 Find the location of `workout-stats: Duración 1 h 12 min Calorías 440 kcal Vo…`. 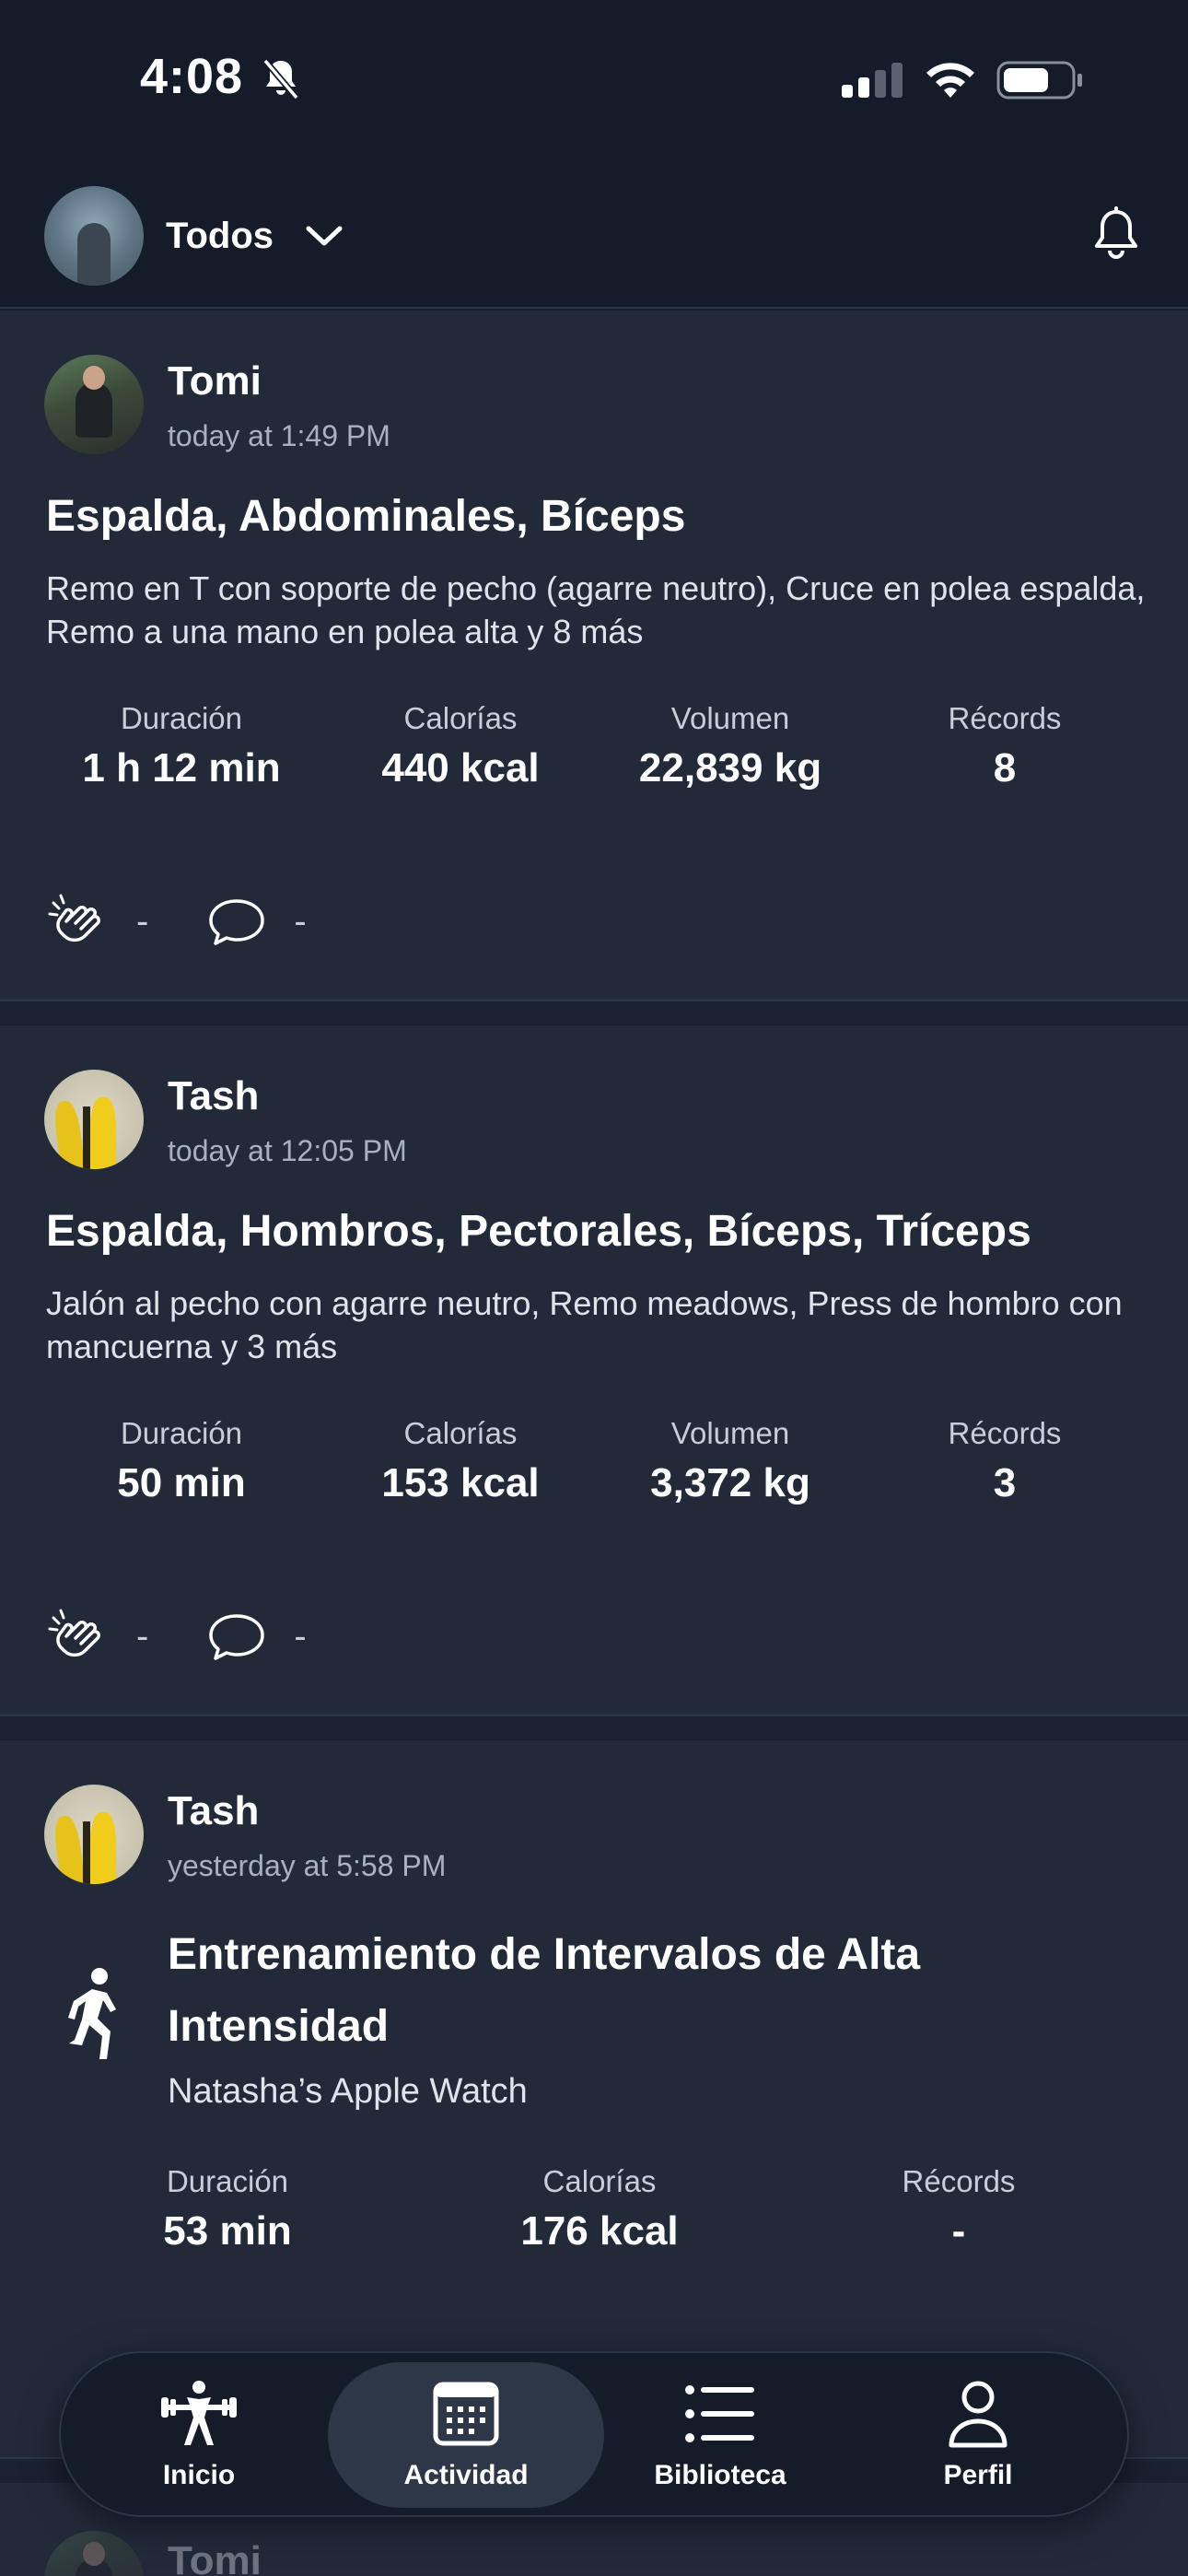

workout-stats: Duración 1 h 12 min Calorías 440 kcal Vo… is located at coordinates (594, 751).